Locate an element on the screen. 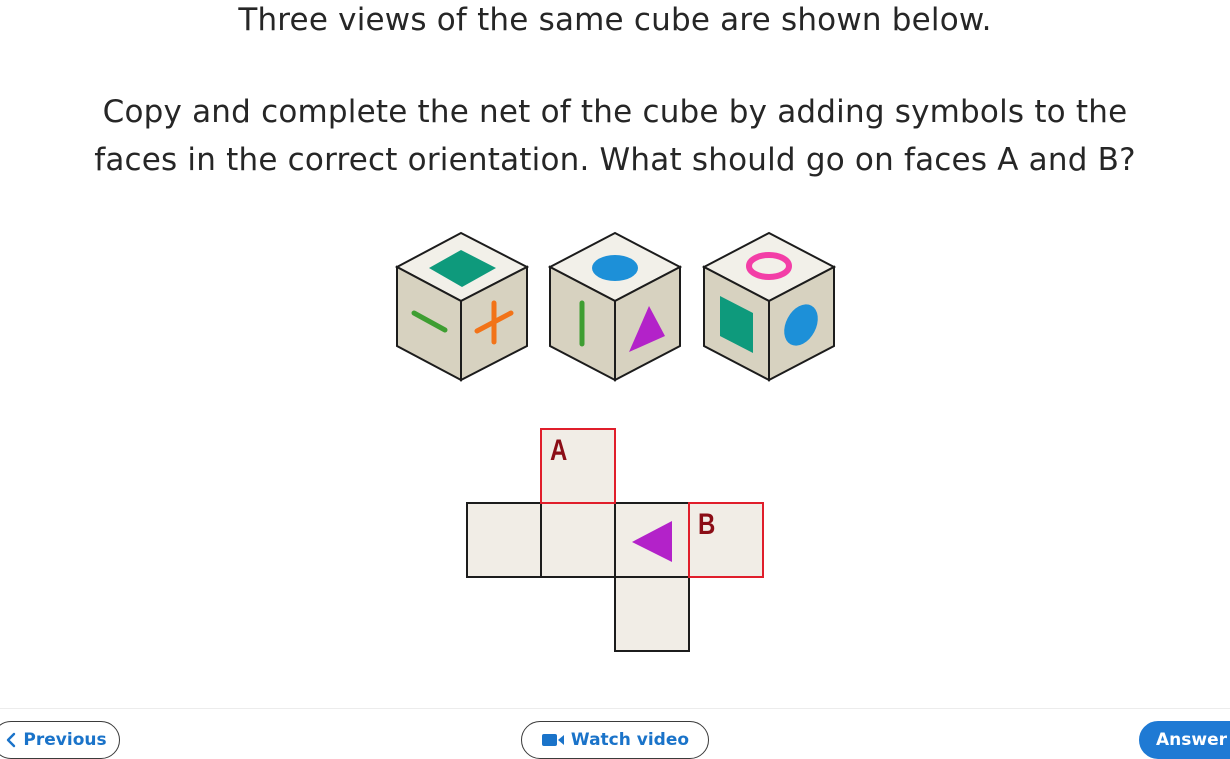  cube-views is located at coordinates (615, 306).